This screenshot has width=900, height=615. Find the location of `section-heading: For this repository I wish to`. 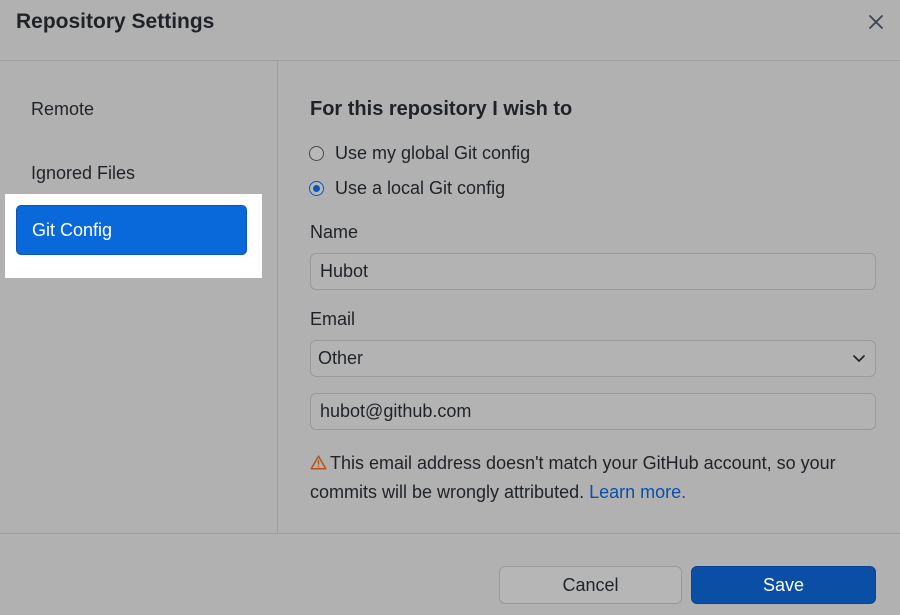

section-heading: For this repository I wish to is located at coordinates (441, 109).